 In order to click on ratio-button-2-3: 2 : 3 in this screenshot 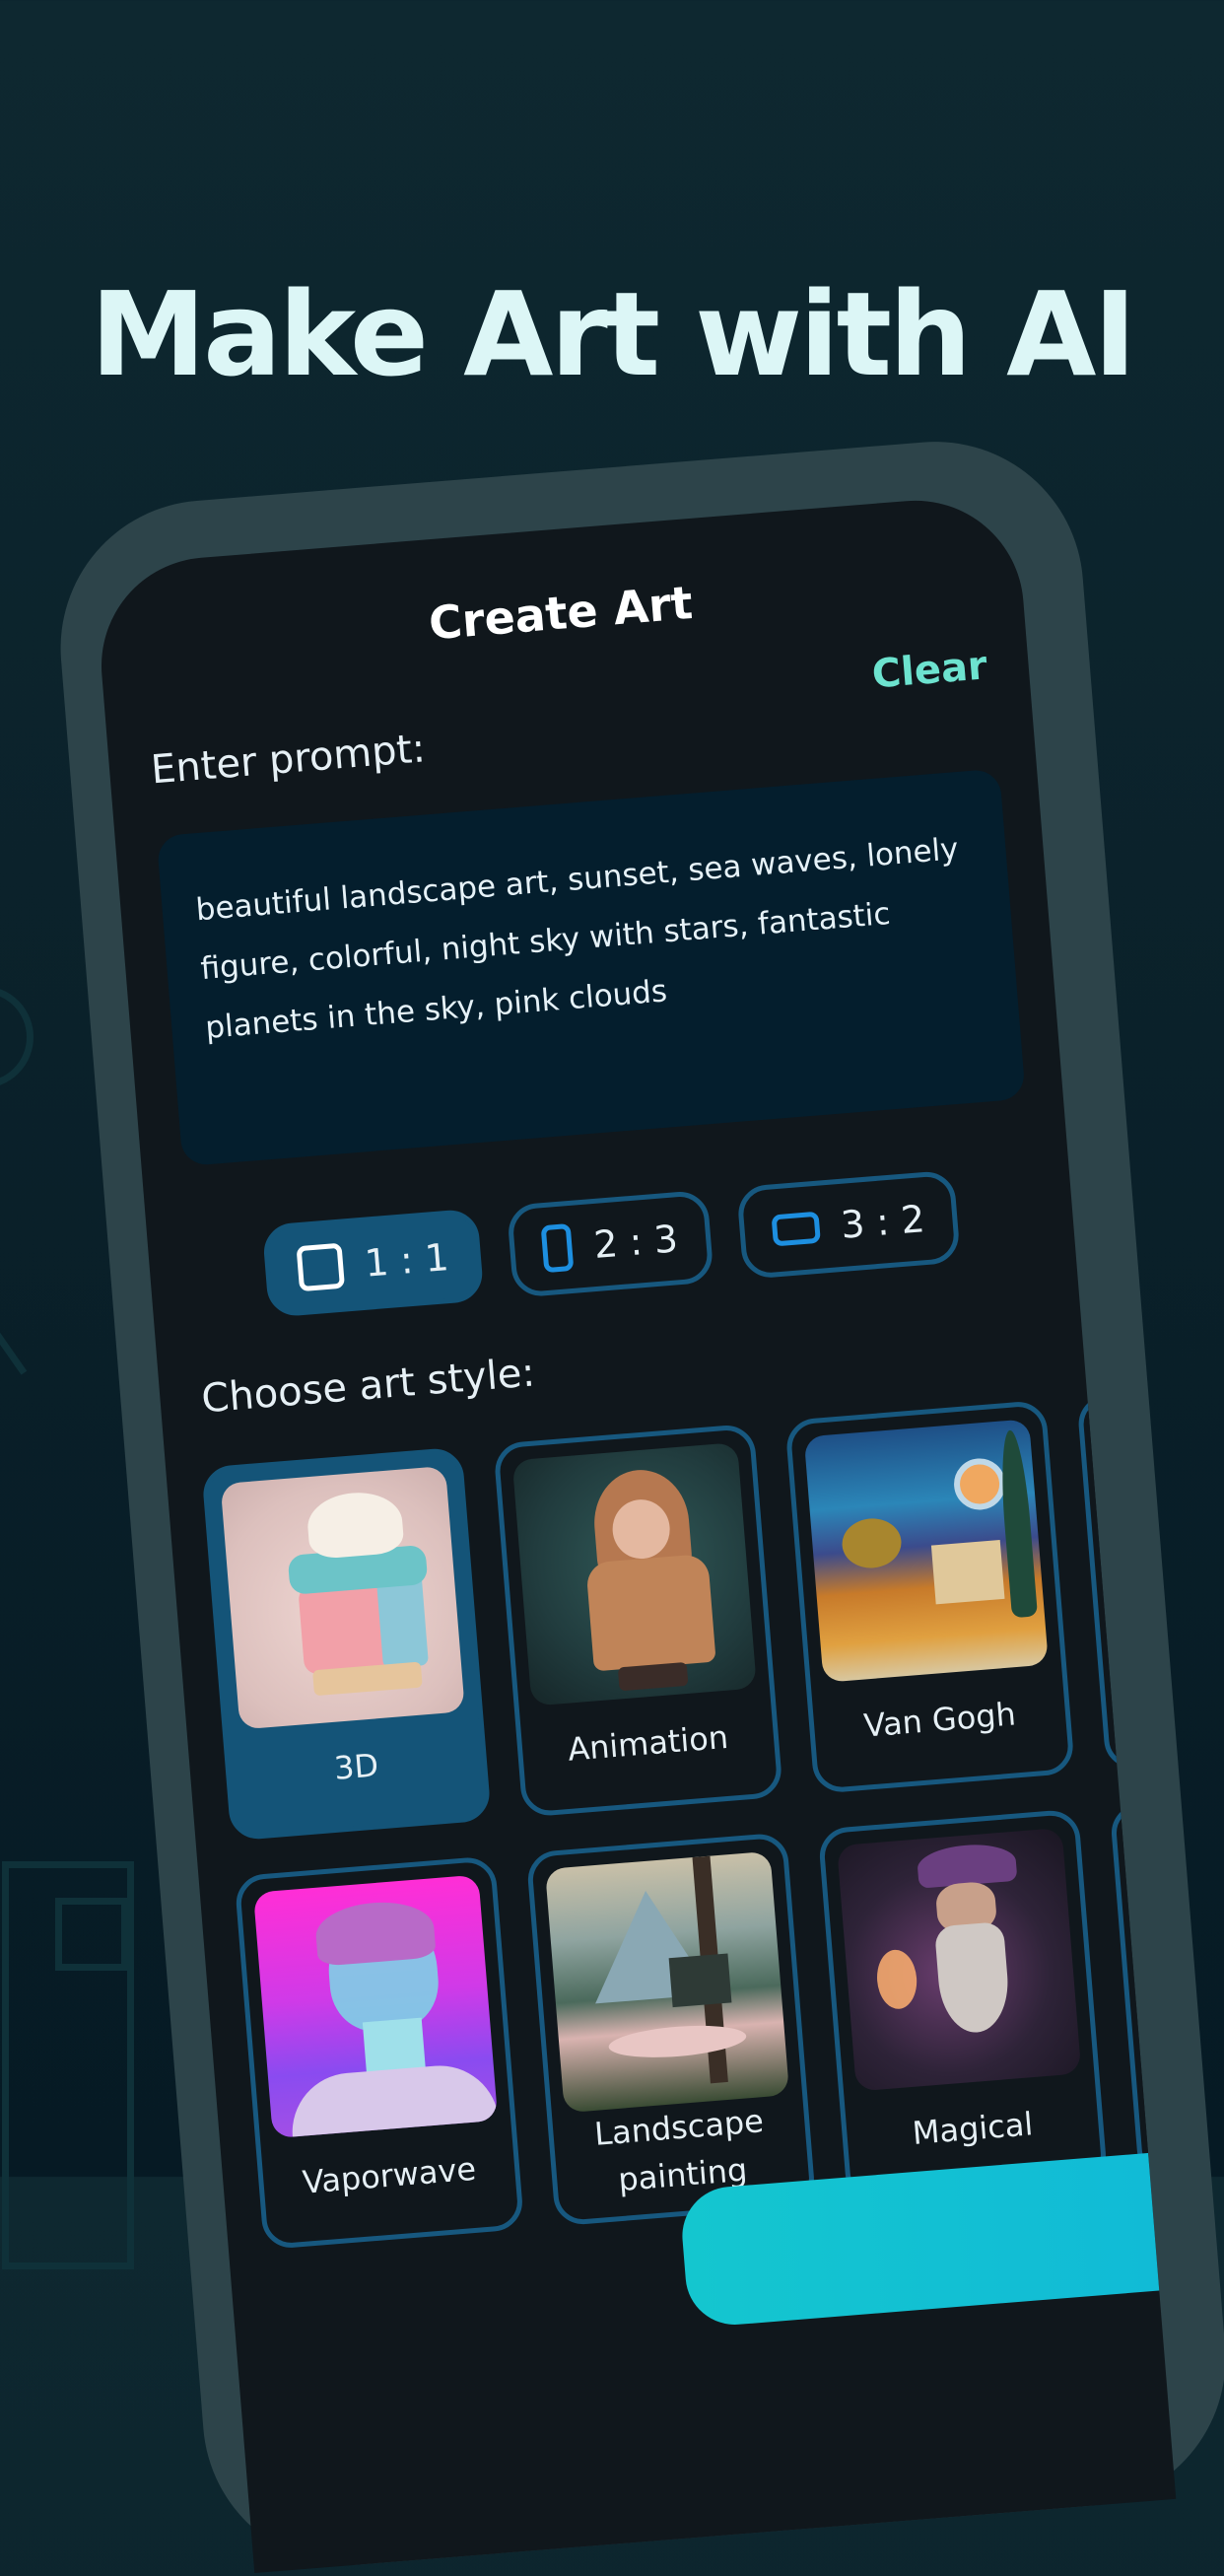, I will do `click(610, 1243)`.